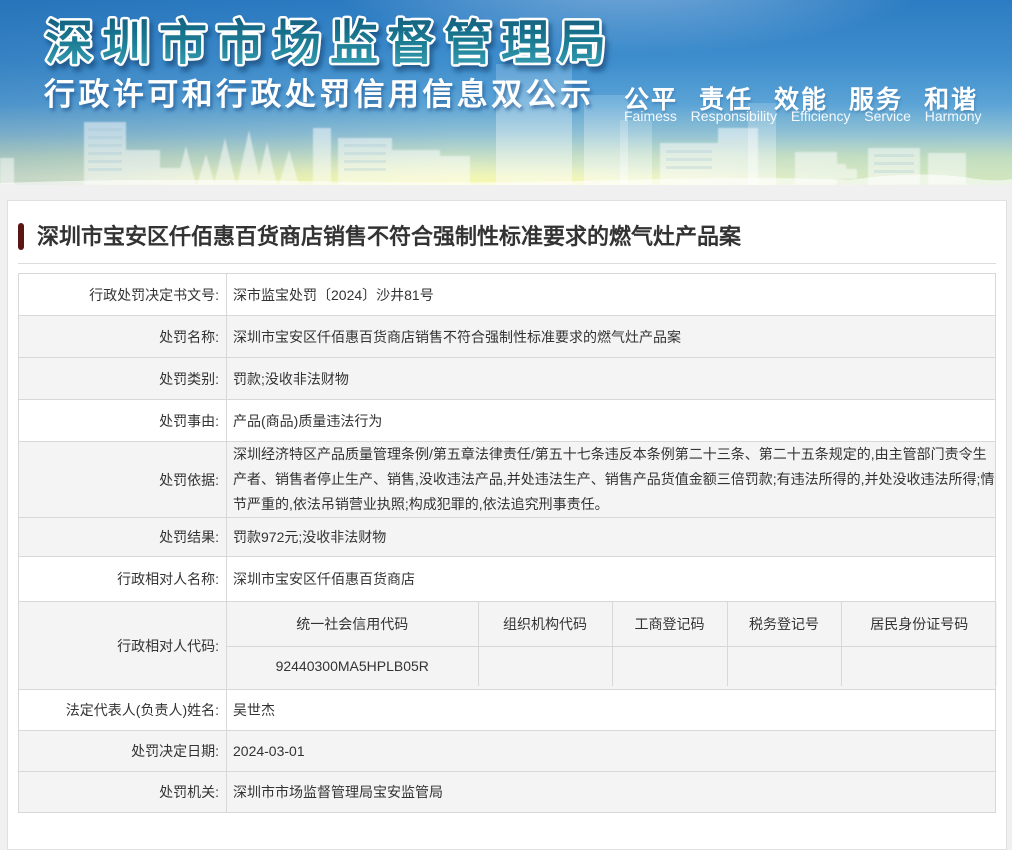 The width and height of the screenshot is (1012, 850). I want to click on svg-text: 深圳市市场监督管理局, so click(330, 43).